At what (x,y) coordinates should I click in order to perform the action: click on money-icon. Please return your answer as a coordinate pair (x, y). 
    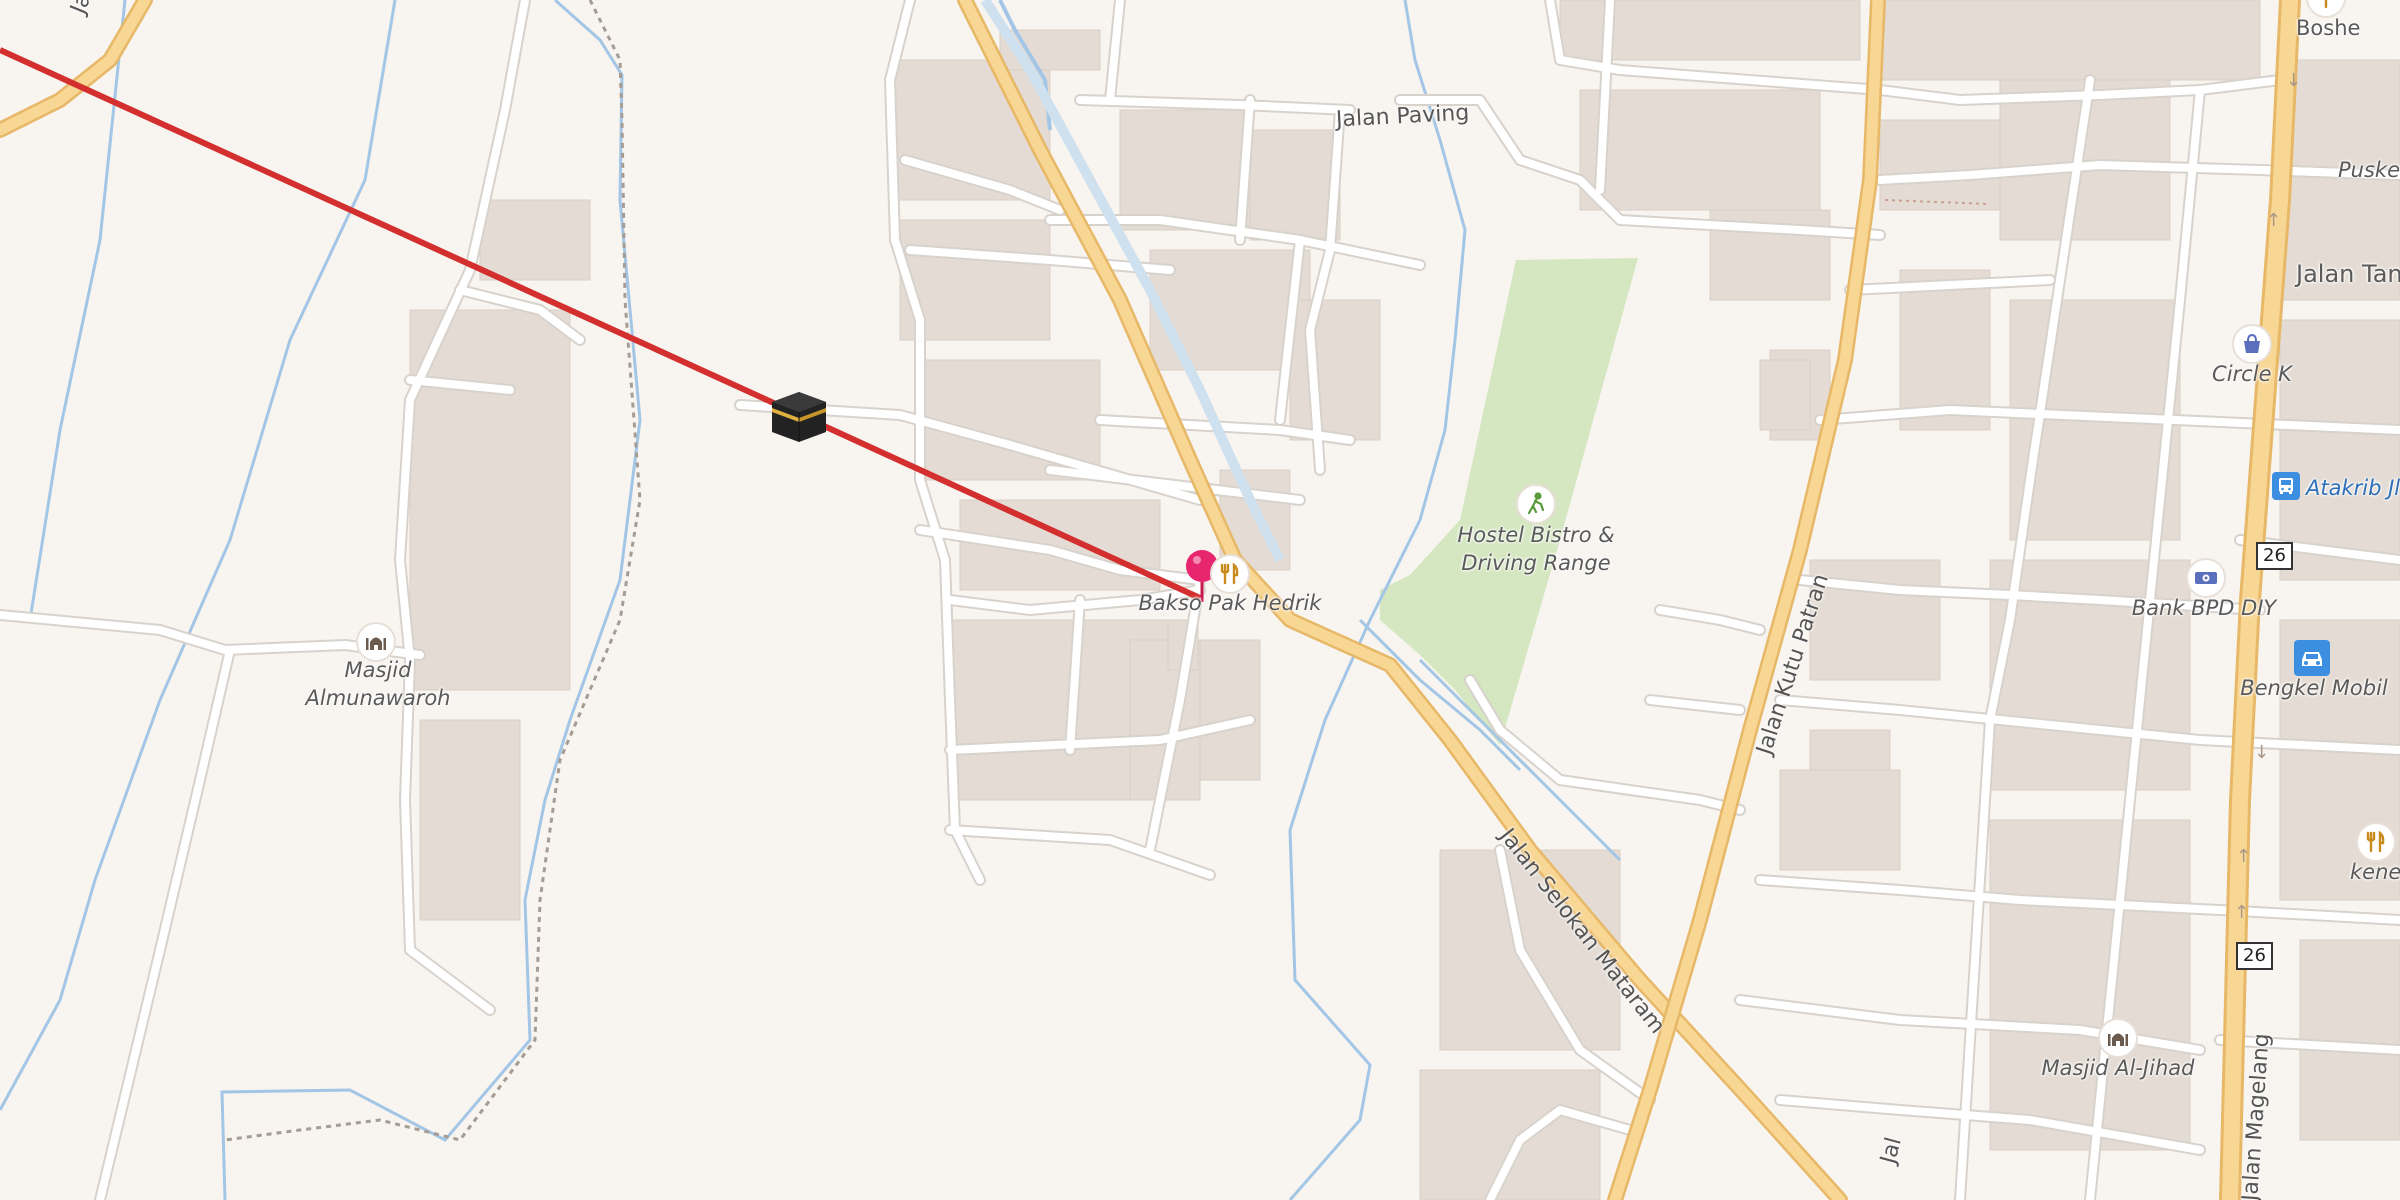
    Looking at the image, I should click on (2206, 578).